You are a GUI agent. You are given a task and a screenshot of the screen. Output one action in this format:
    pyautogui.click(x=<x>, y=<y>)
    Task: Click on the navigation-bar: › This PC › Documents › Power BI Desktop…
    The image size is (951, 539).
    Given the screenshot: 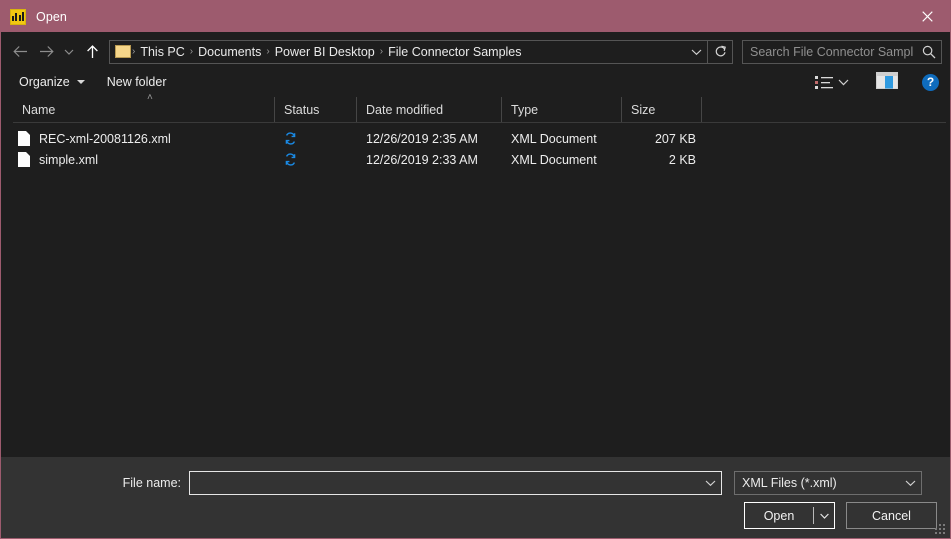 What is the action you would take?
    pyautogui.click(x=475, y=51)
    